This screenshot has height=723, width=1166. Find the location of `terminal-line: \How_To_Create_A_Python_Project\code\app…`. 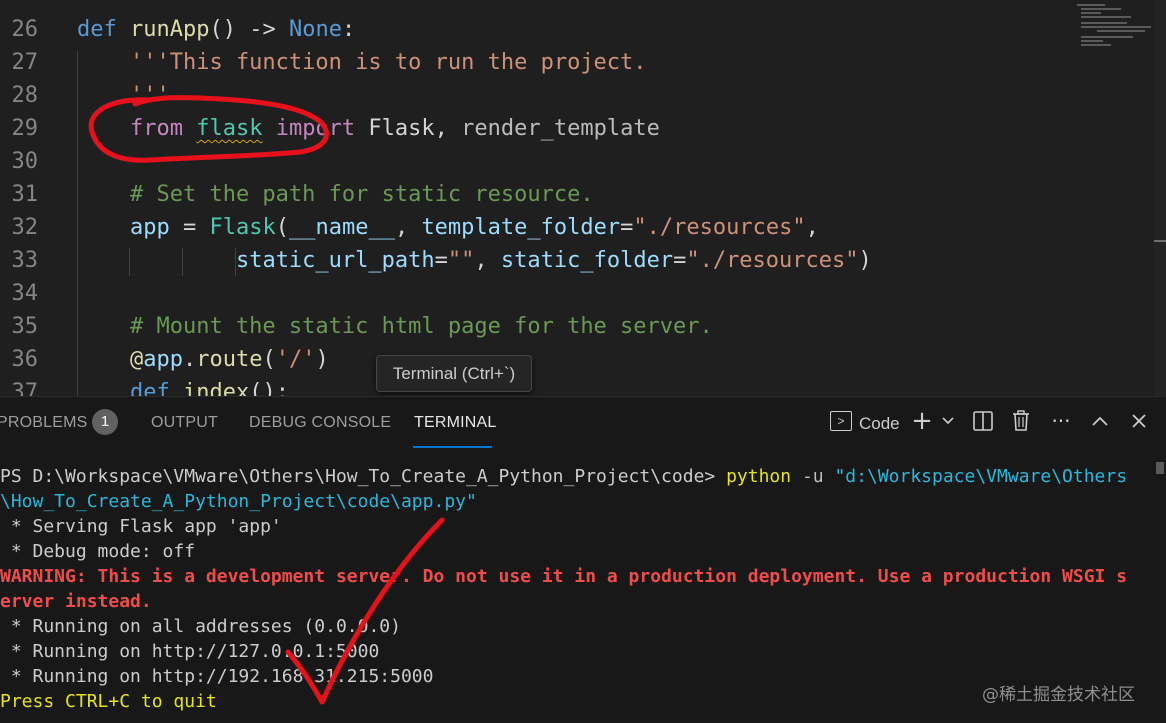

terminal-line: \How_To_Create_A_Python_Project\code\app… is located at coordinates (238, 501).